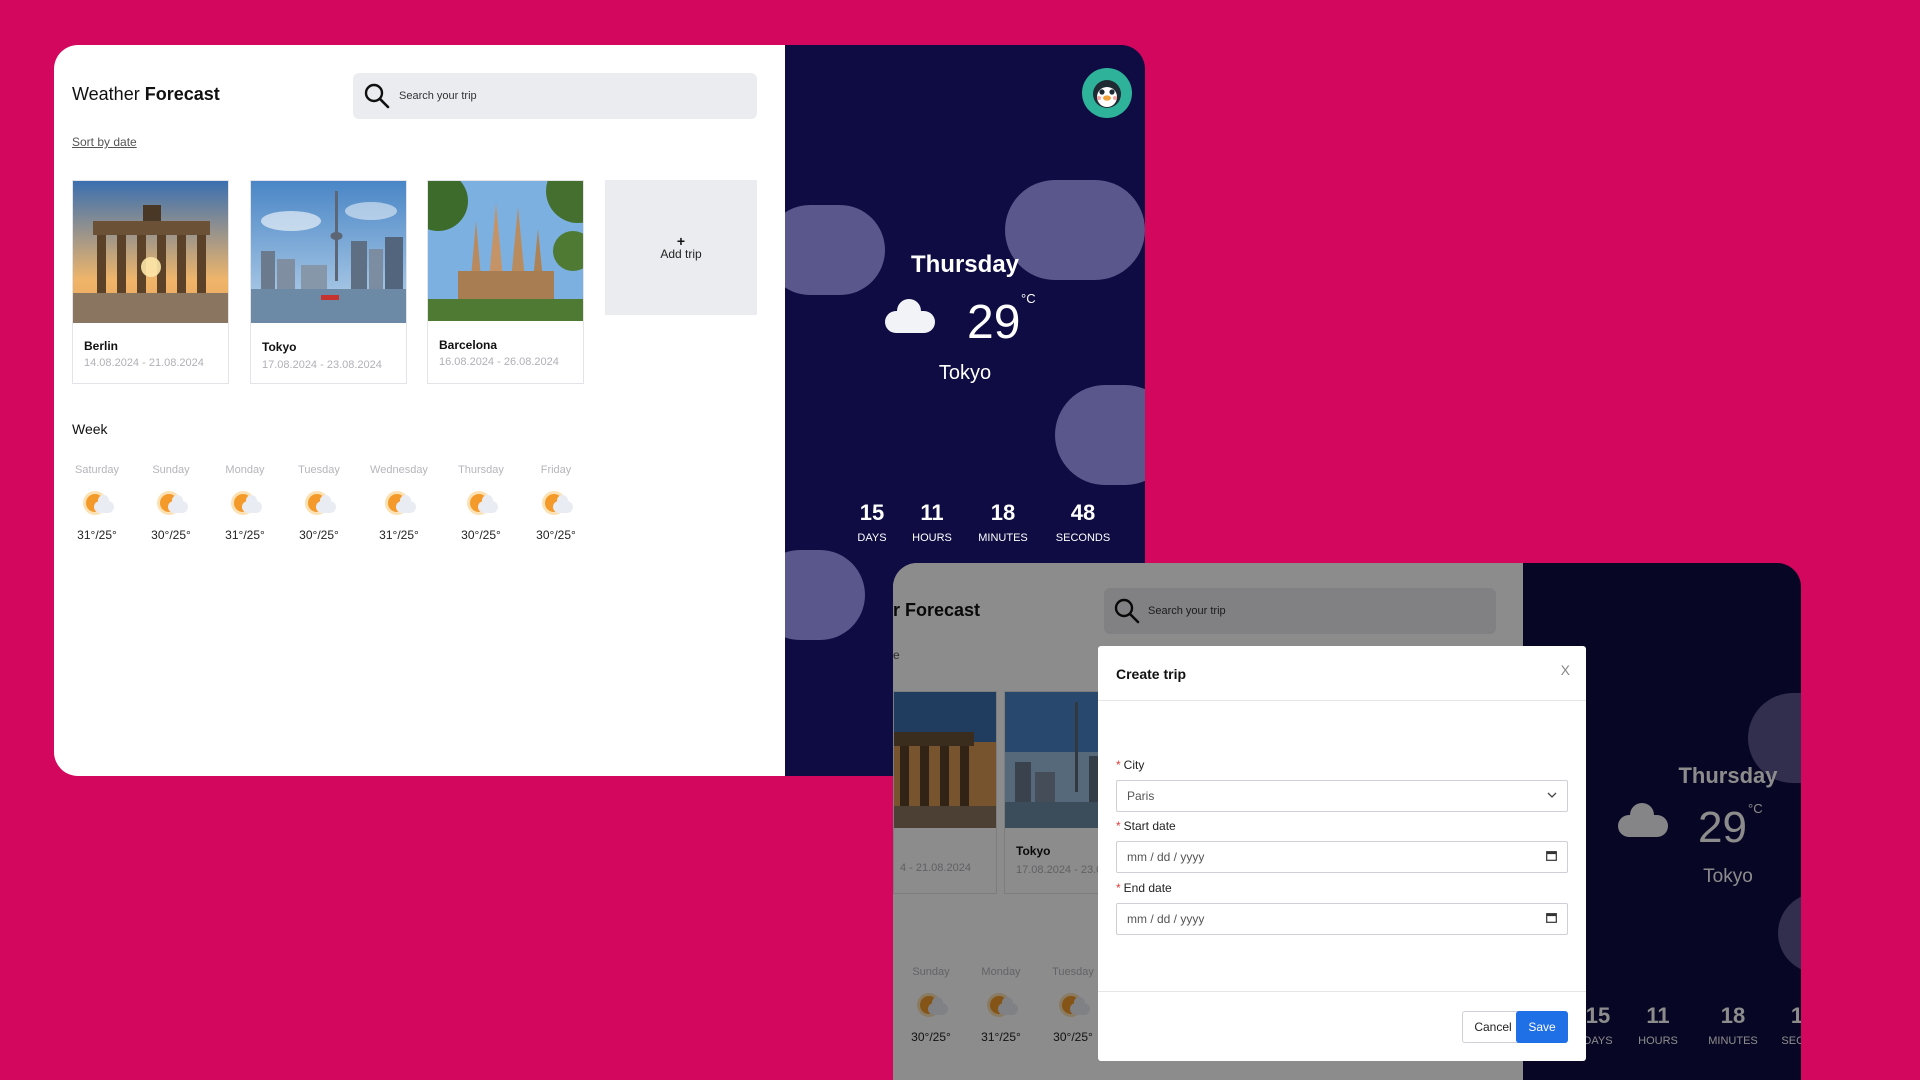 Image resolution: width=1920 pixels, height=1080 pixels. I want to click on countdown-value: 15, so click(872, 512).